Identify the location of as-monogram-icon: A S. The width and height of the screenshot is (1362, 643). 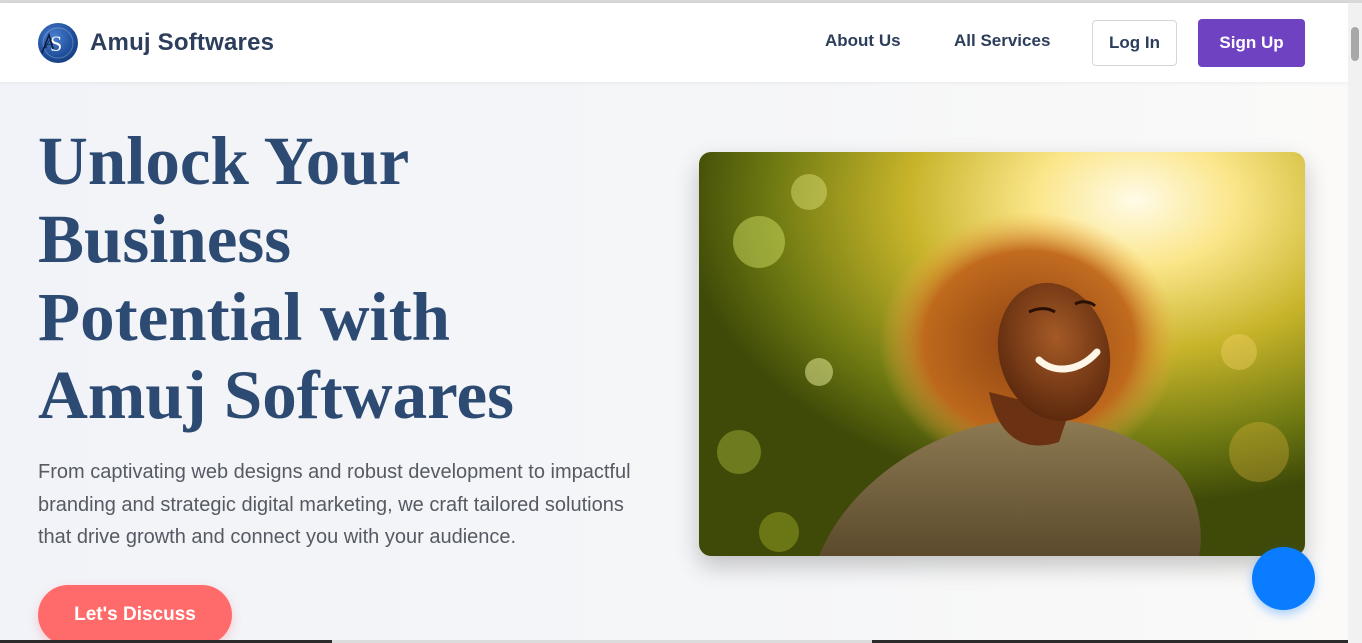
(58, 43).